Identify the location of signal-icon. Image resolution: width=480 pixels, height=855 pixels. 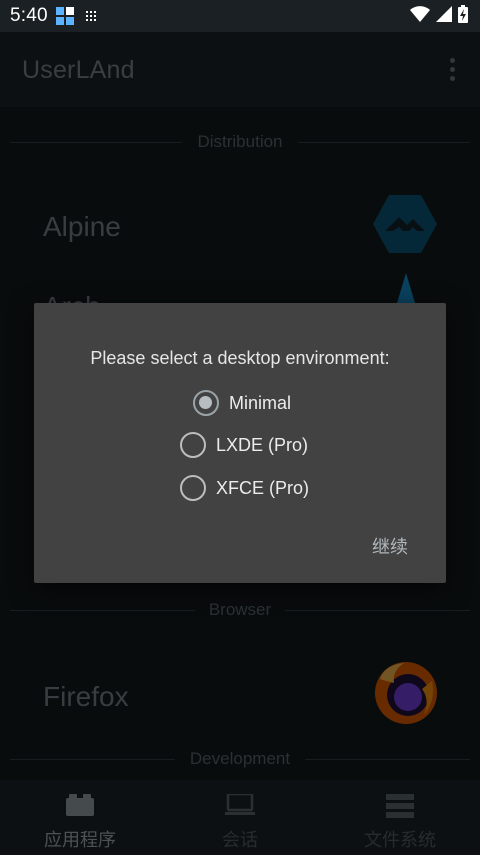
(444, 16).